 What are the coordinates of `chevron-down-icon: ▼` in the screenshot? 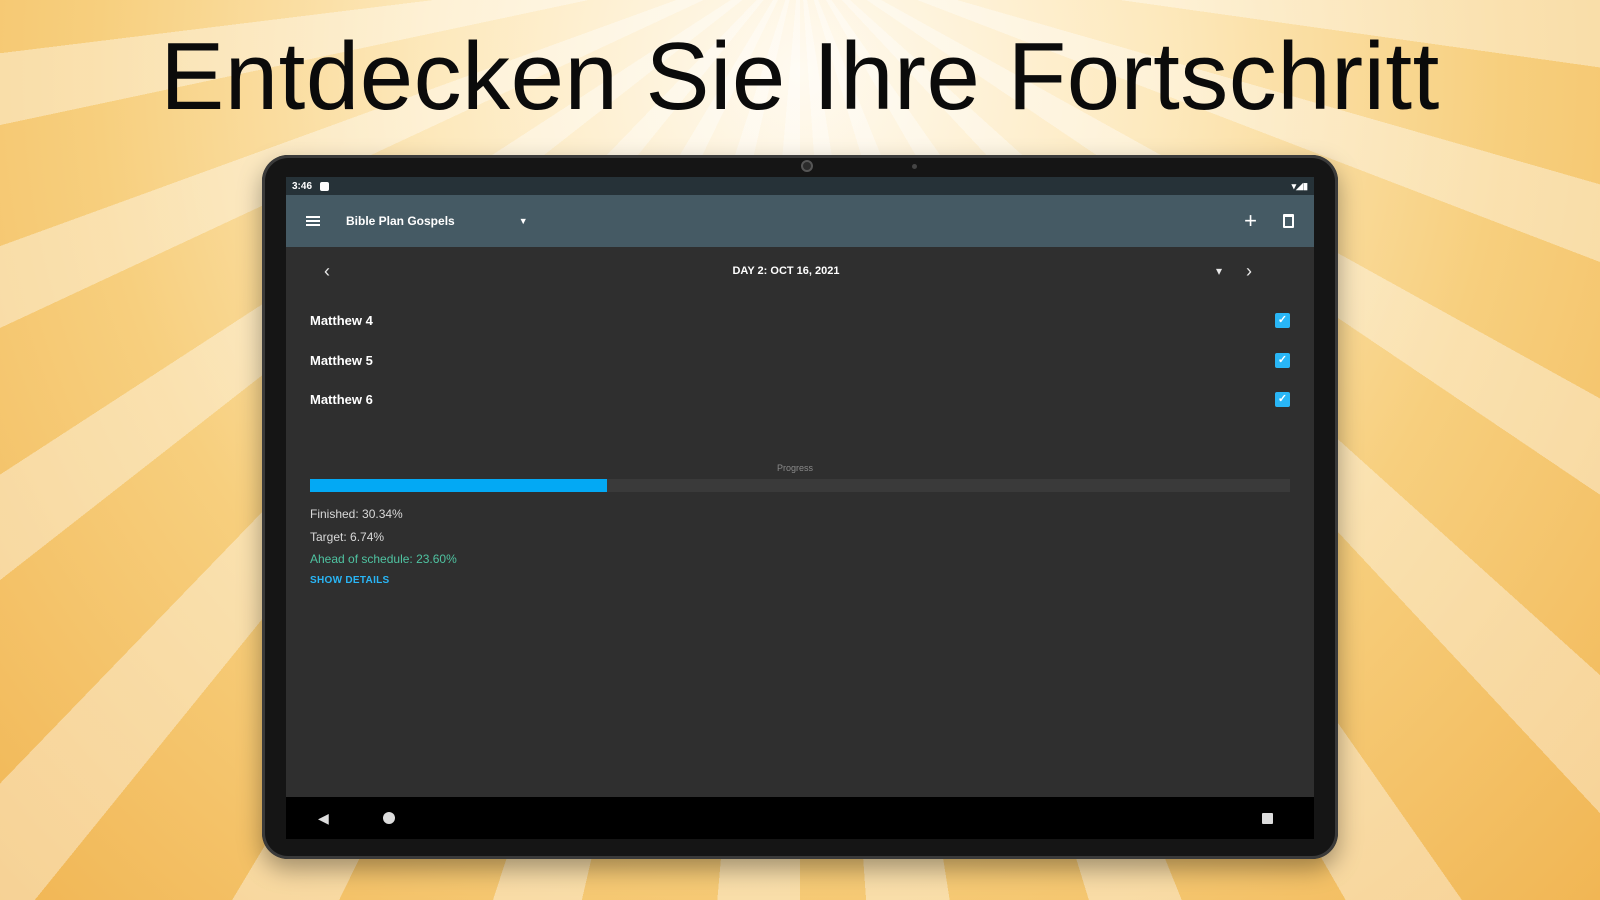 It's located at (523, 221).